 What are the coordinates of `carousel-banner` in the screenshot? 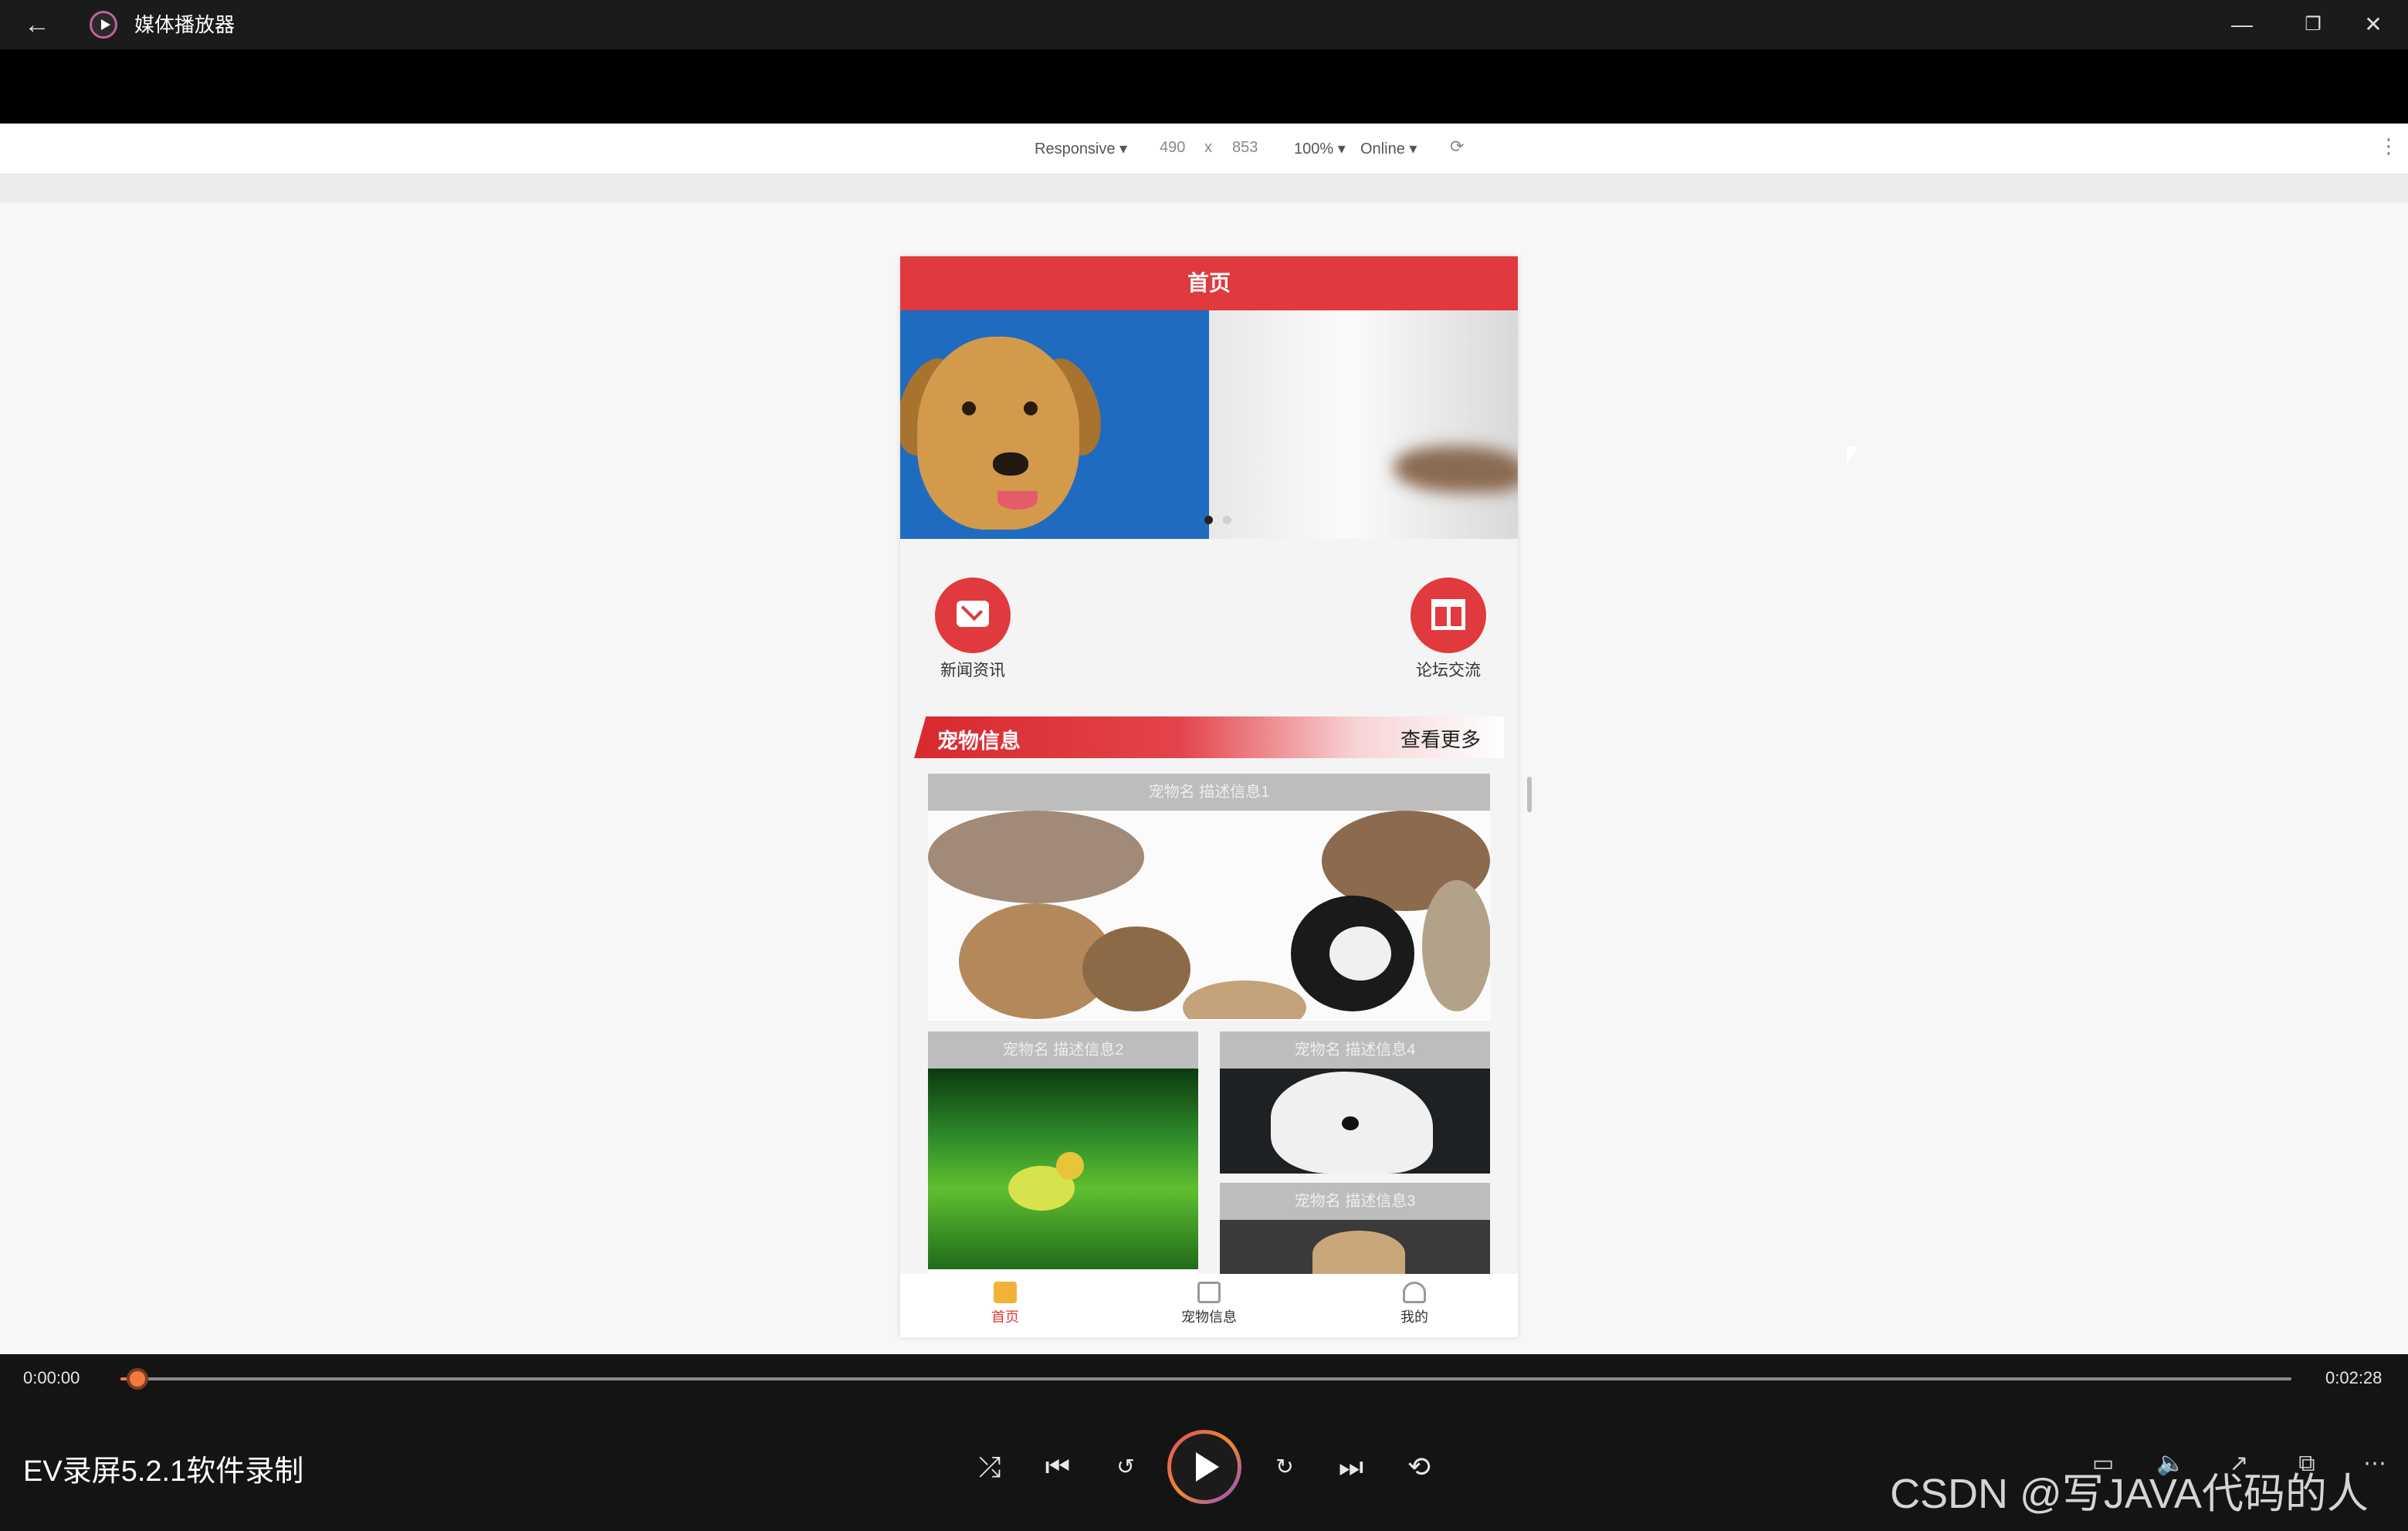 It's located at (1209, 424).